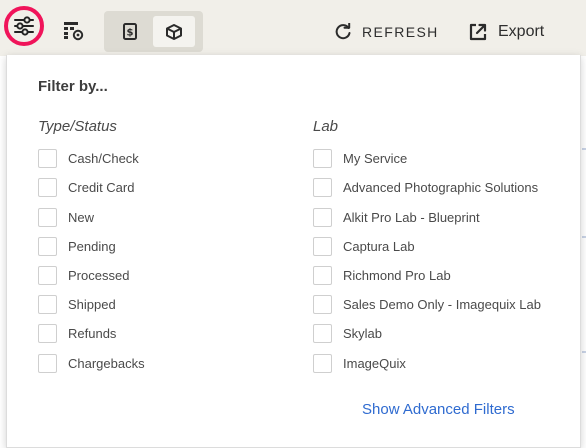  What do you see at coordinates (397, 275) in the screenshot?
I see `filter-option-label: Richmond Pro Lab` at bounding box center [397, 275].